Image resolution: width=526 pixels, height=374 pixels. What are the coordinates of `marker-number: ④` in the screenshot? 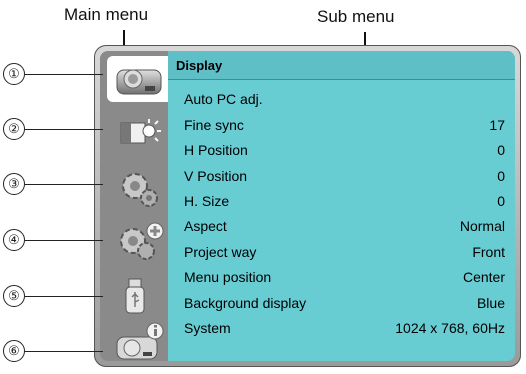 It's located at (14, 240).